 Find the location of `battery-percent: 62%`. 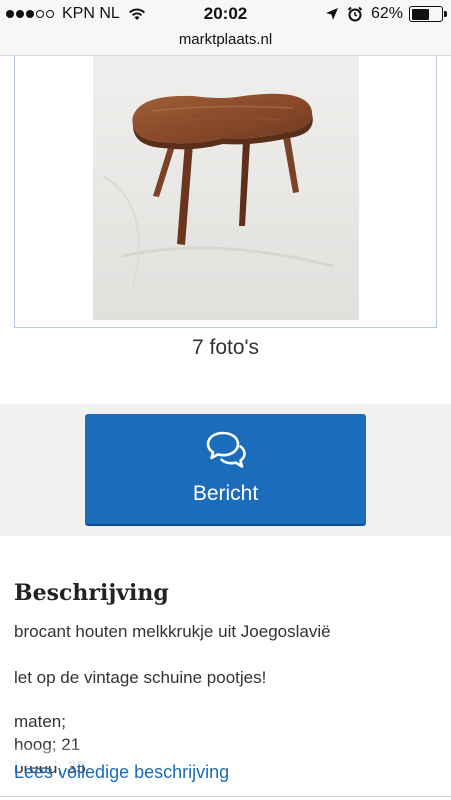

battery-percent: 62% is located at coordinates (386, 13).